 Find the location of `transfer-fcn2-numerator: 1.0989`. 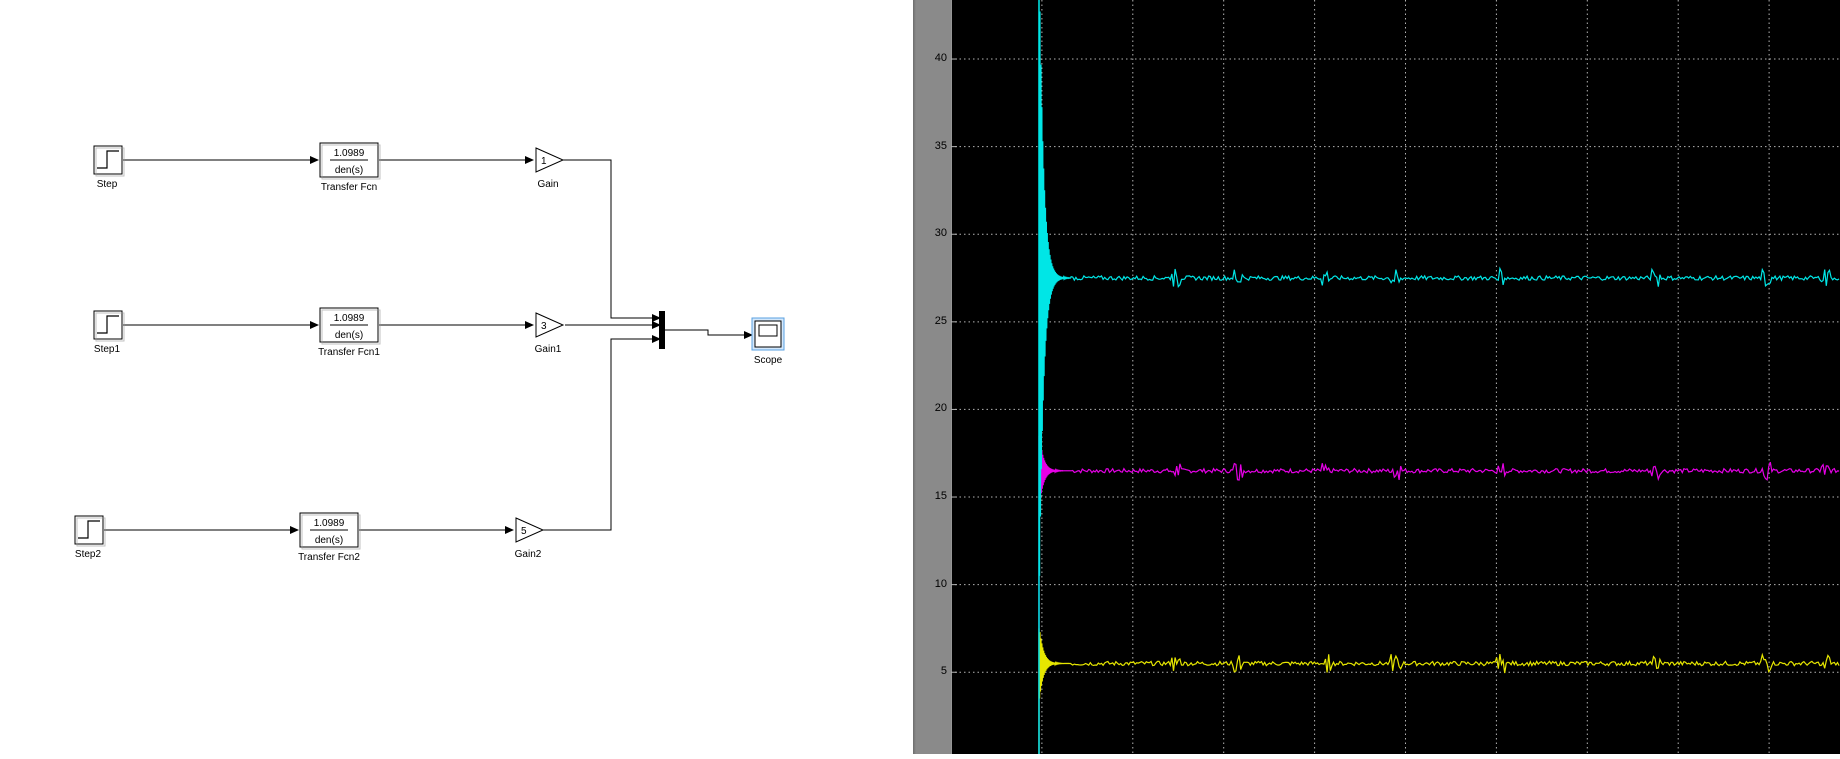

transfer-fcn2-numerator: 1.0989 is located at coordinates (329, 523).